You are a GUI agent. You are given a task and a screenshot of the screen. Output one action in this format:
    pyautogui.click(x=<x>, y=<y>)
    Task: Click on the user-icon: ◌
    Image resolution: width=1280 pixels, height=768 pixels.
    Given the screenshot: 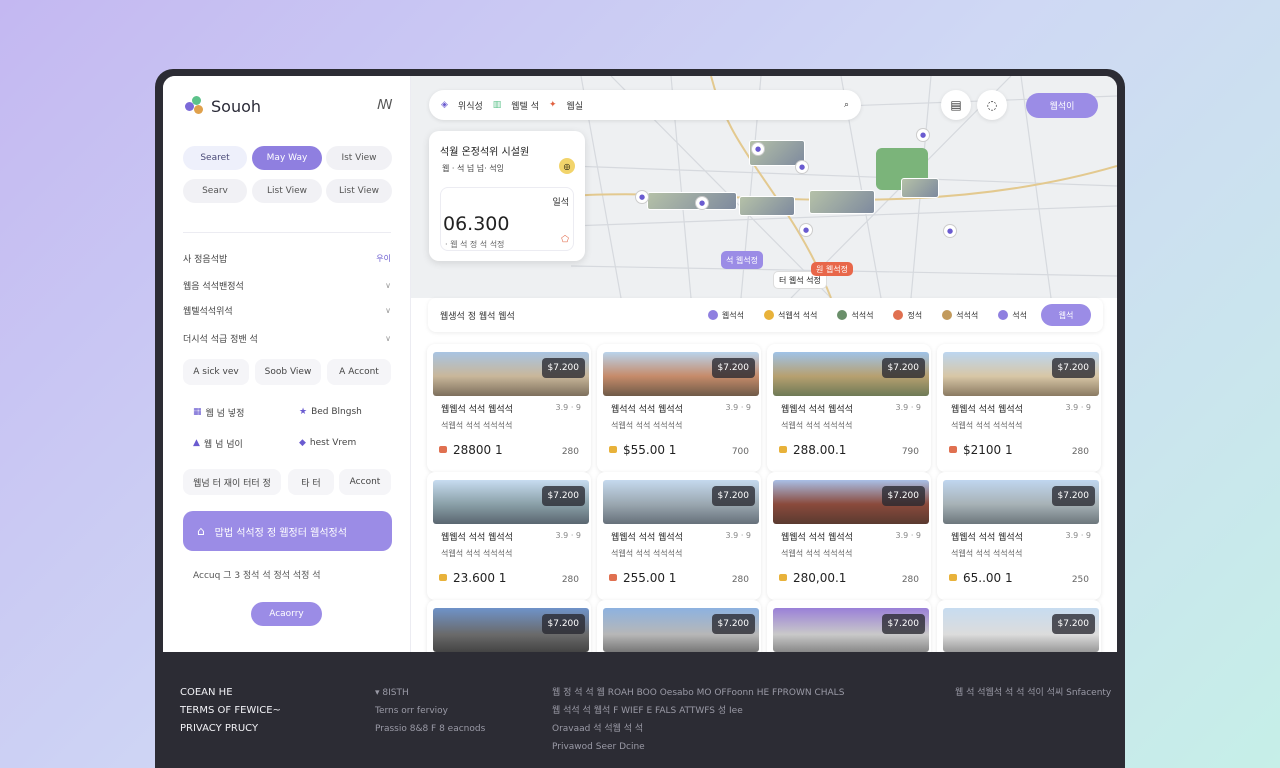 What is the action you would take?
    pyautogui.click(x=992, y=105)
    